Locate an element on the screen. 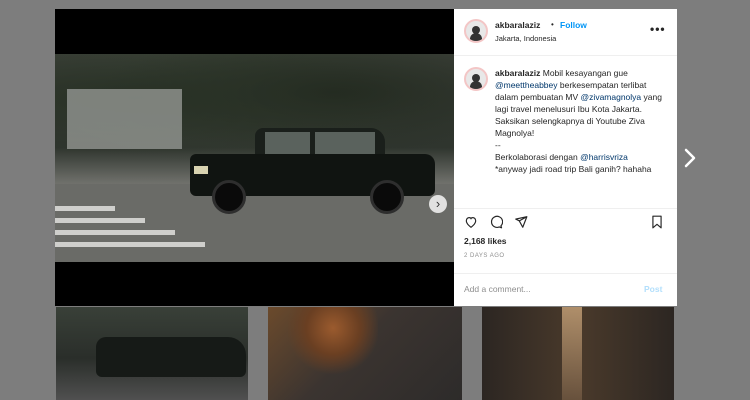 The height and width of the screenshot is (400, 750). chevron-right-icon is located at coordinates (690, 158).